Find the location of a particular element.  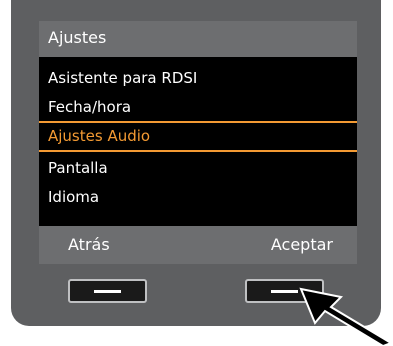

left-softkey-button is located at coordinates (107, 291).